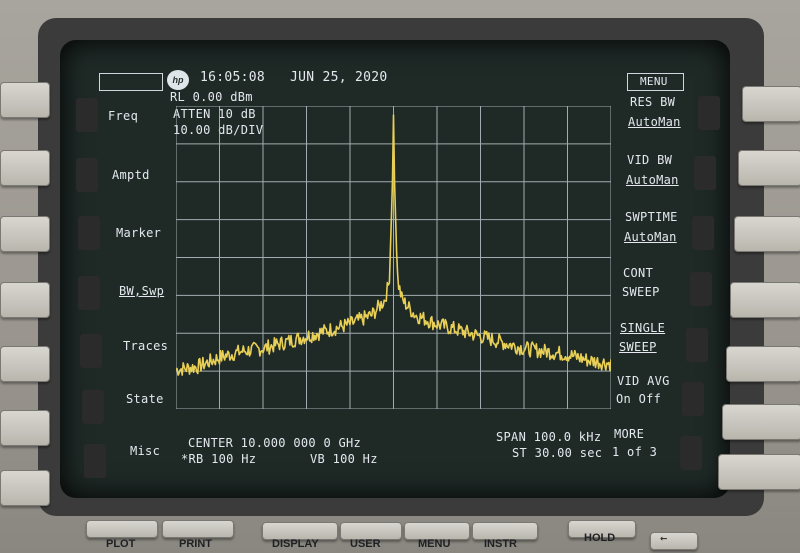  What do you see at coordinates (121, 544) in the screenshot?
I see `plot-label: PLOT` at bounding box center [121, 544].